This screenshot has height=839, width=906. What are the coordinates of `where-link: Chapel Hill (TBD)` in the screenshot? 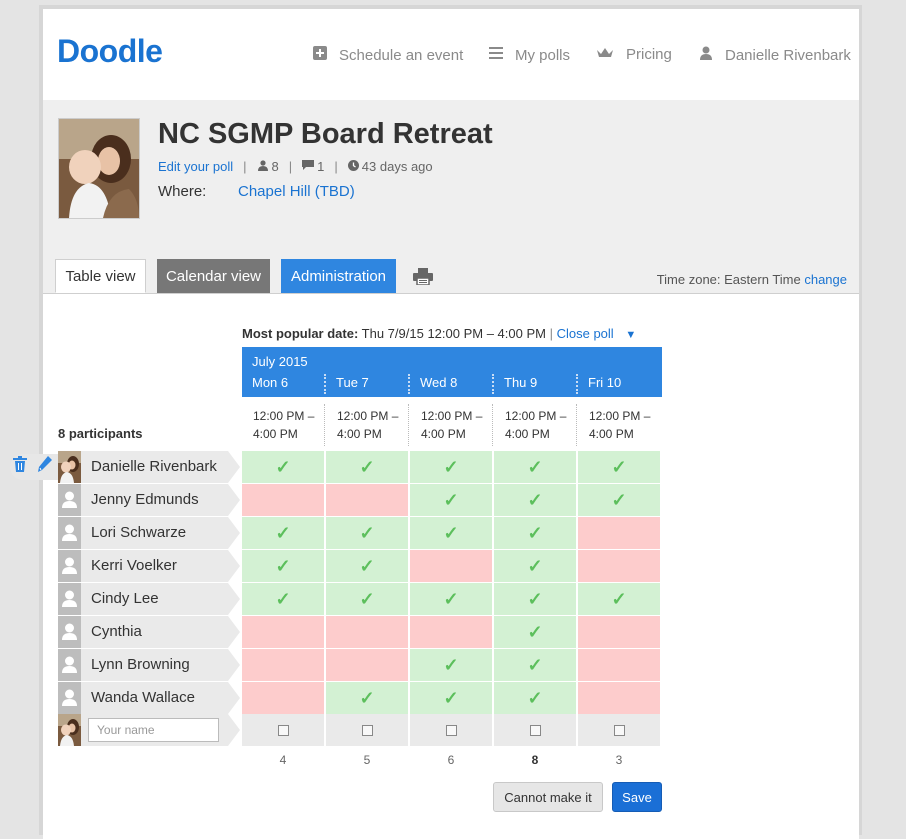 It's located at (296, 191).